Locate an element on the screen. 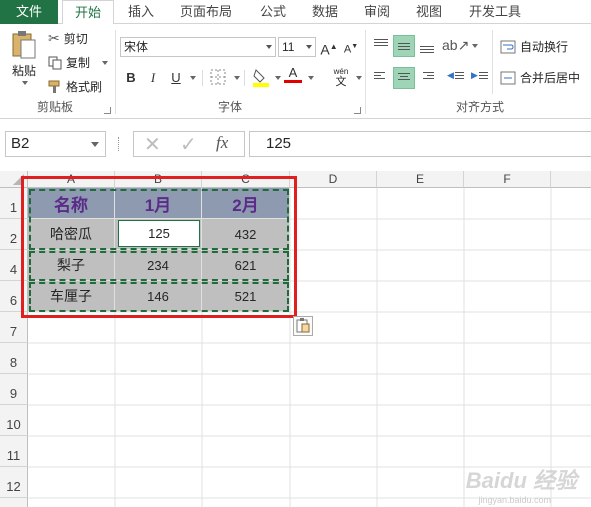 This screenshot has height=507, width=591. row-header-4: 4 is located at coordinates (14, 265).